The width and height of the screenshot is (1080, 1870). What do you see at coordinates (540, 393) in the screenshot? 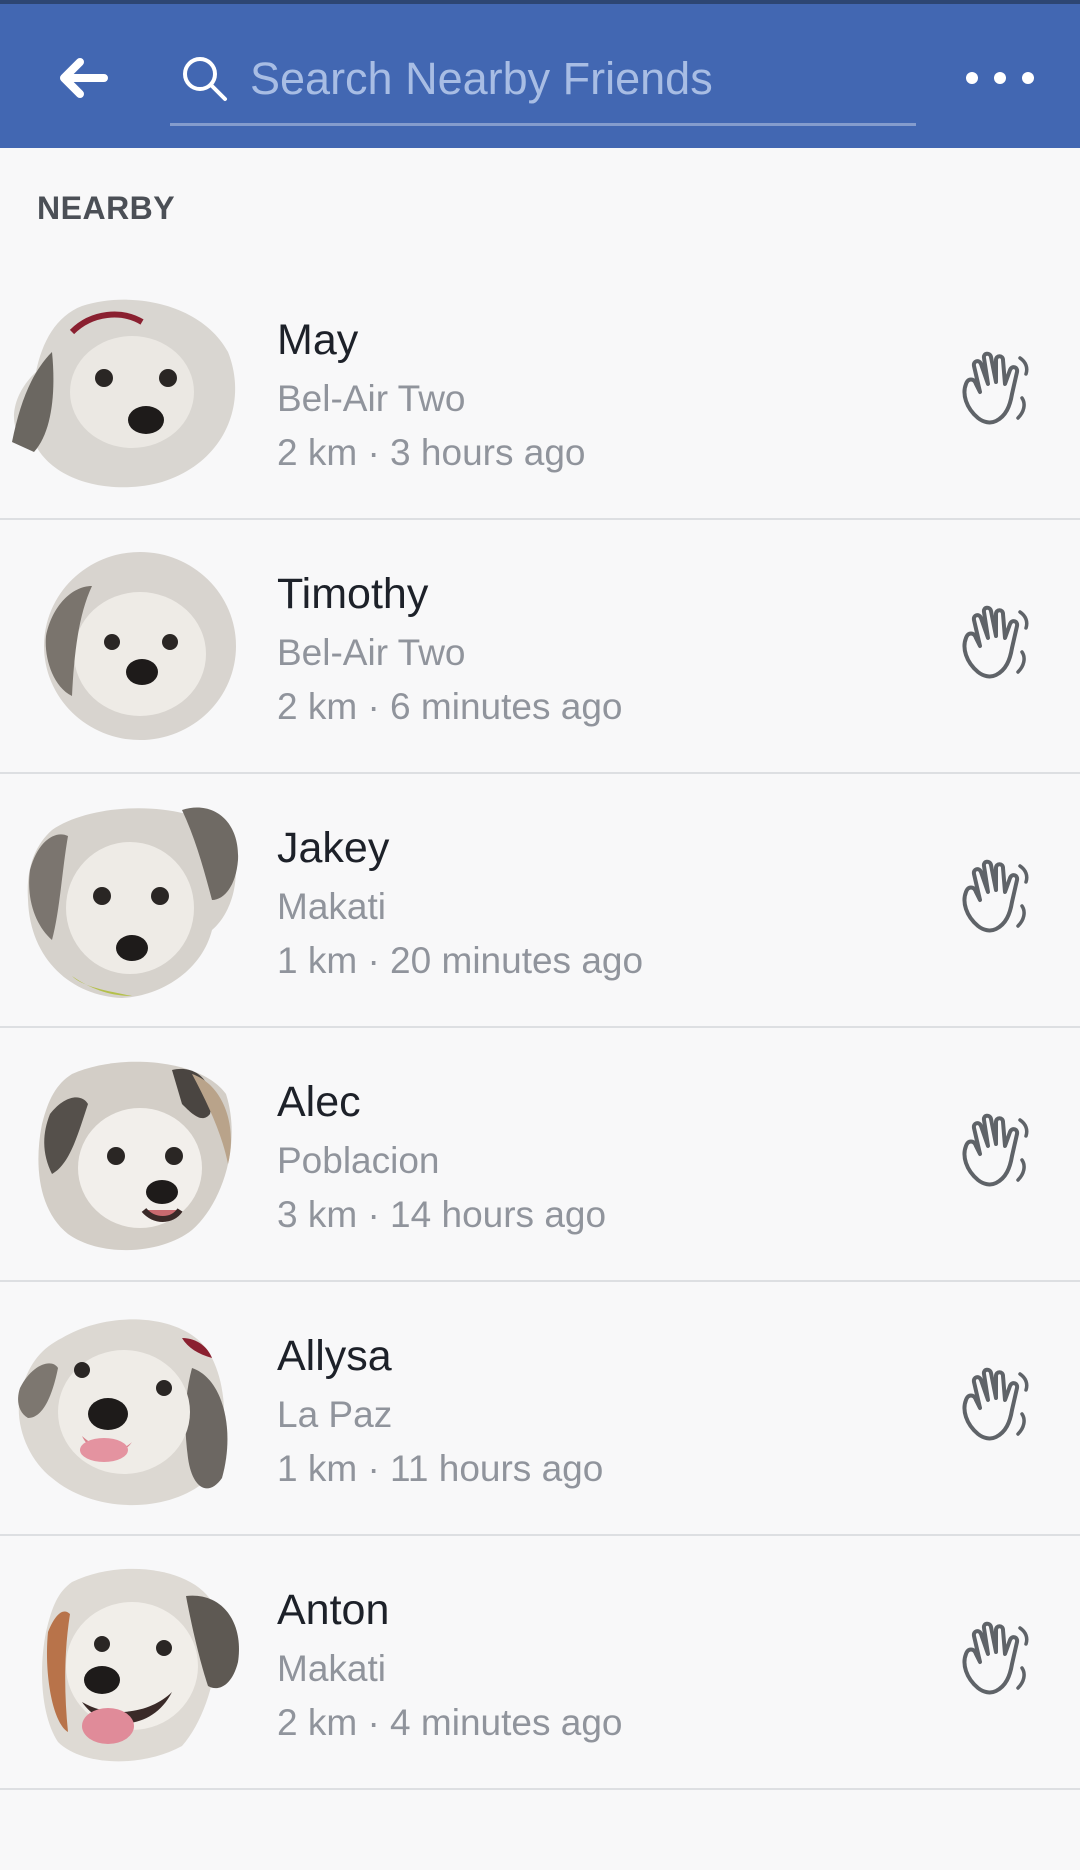
I see `friend-row: May Bel-Air Two 2 km · 3 hours ago` at bounding box center [540, 393].